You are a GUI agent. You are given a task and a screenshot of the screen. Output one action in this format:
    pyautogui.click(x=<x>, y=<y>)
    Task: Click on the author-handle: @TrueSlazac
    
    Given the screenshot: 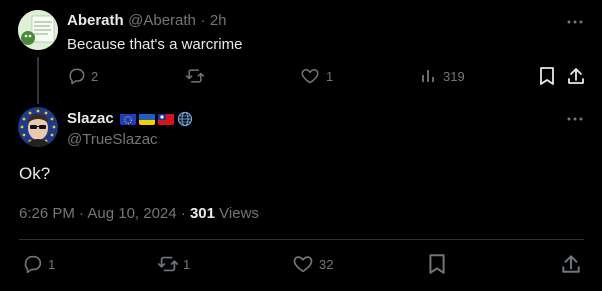 What is the action you would take?
    pyautogui.click(x=112, y=139)
    